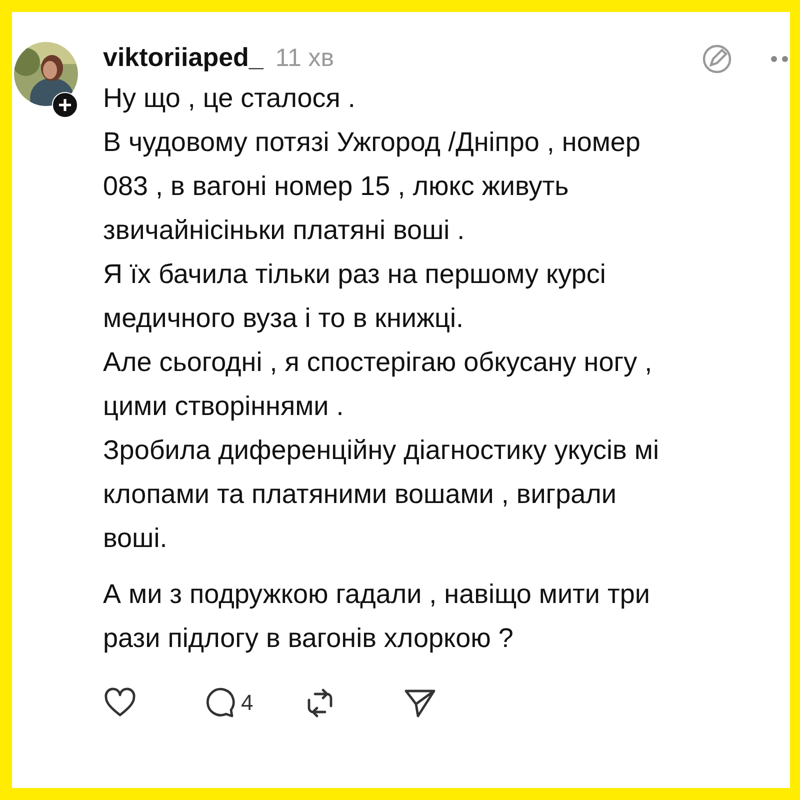 Image resolution: width=800 pixels, height=800 pixels. Describe the element at coordinates (381, 494) in the screenshot. I see `post-text: Зробила диференційну діагностику укусів мі клопами та платяними вошами , виграли воші.` at that location.